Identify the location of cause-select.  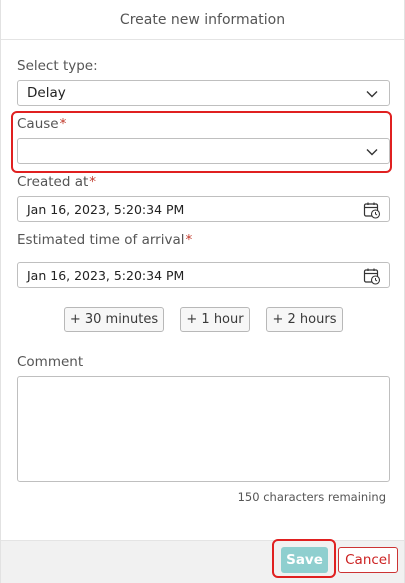
(203, 151).